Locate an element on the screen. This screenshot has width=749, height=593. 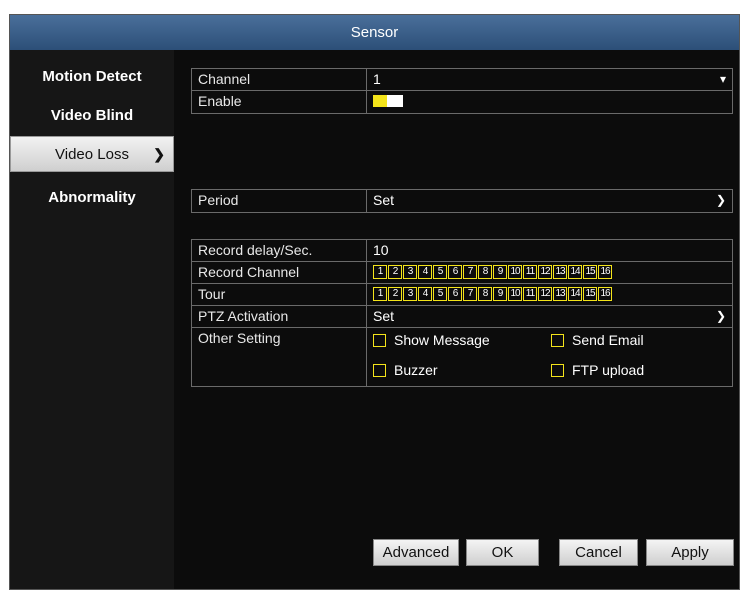
record-channel-checkbox: 2 is located at coordinates (395, 272).